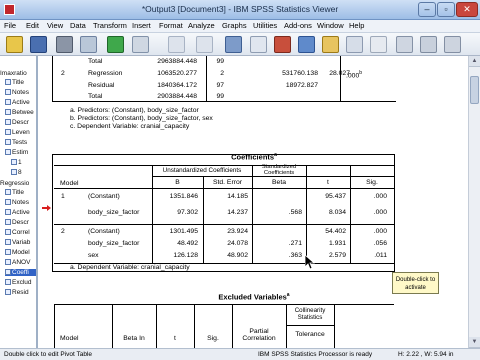 Image resolution: width=480 pixels, height=360 pixels. What do you see at coordinates (16, 162) in the screenshot?
I see `outline-item: 1` at bounding box center [16, 162].